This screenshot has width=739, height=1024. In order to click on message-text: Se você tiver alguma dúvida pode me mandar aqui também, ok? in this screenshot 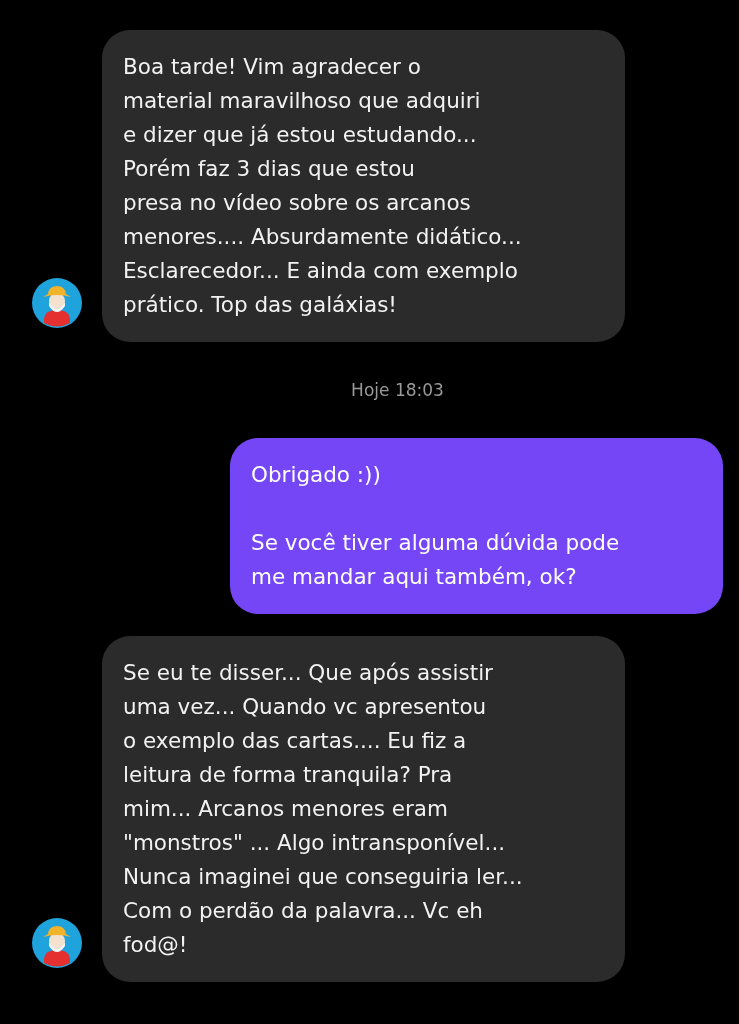, I will do `click(436, 560)`.